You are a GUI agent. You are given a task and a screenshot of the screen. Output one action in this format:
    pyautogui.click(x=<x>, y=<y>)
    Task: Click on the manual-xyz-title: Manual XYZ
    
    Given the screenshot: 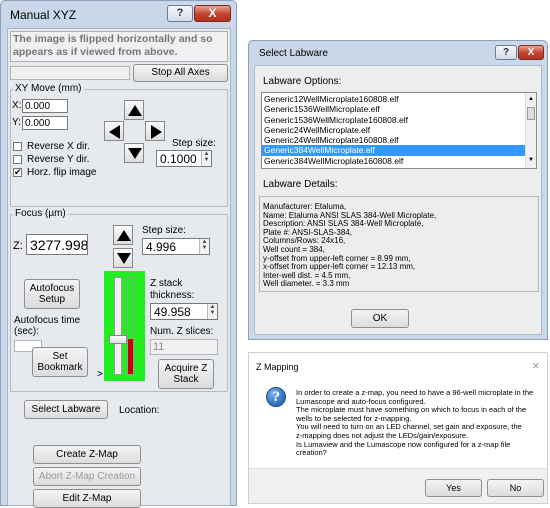 What is the action you would take?
    pyautogui.click(x=43, y=15)
    